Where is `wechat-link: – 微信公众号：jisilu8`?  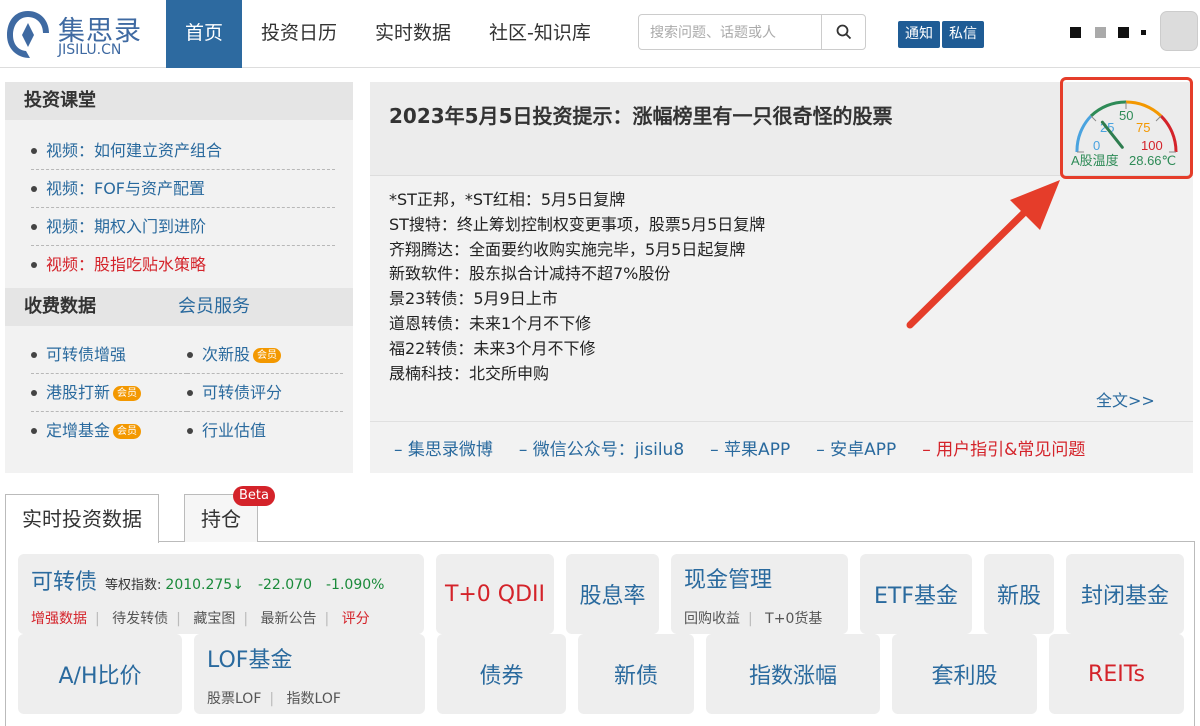
wechat-link: – 微信公众号：jisilu8 is located at coordinates (601, 447).